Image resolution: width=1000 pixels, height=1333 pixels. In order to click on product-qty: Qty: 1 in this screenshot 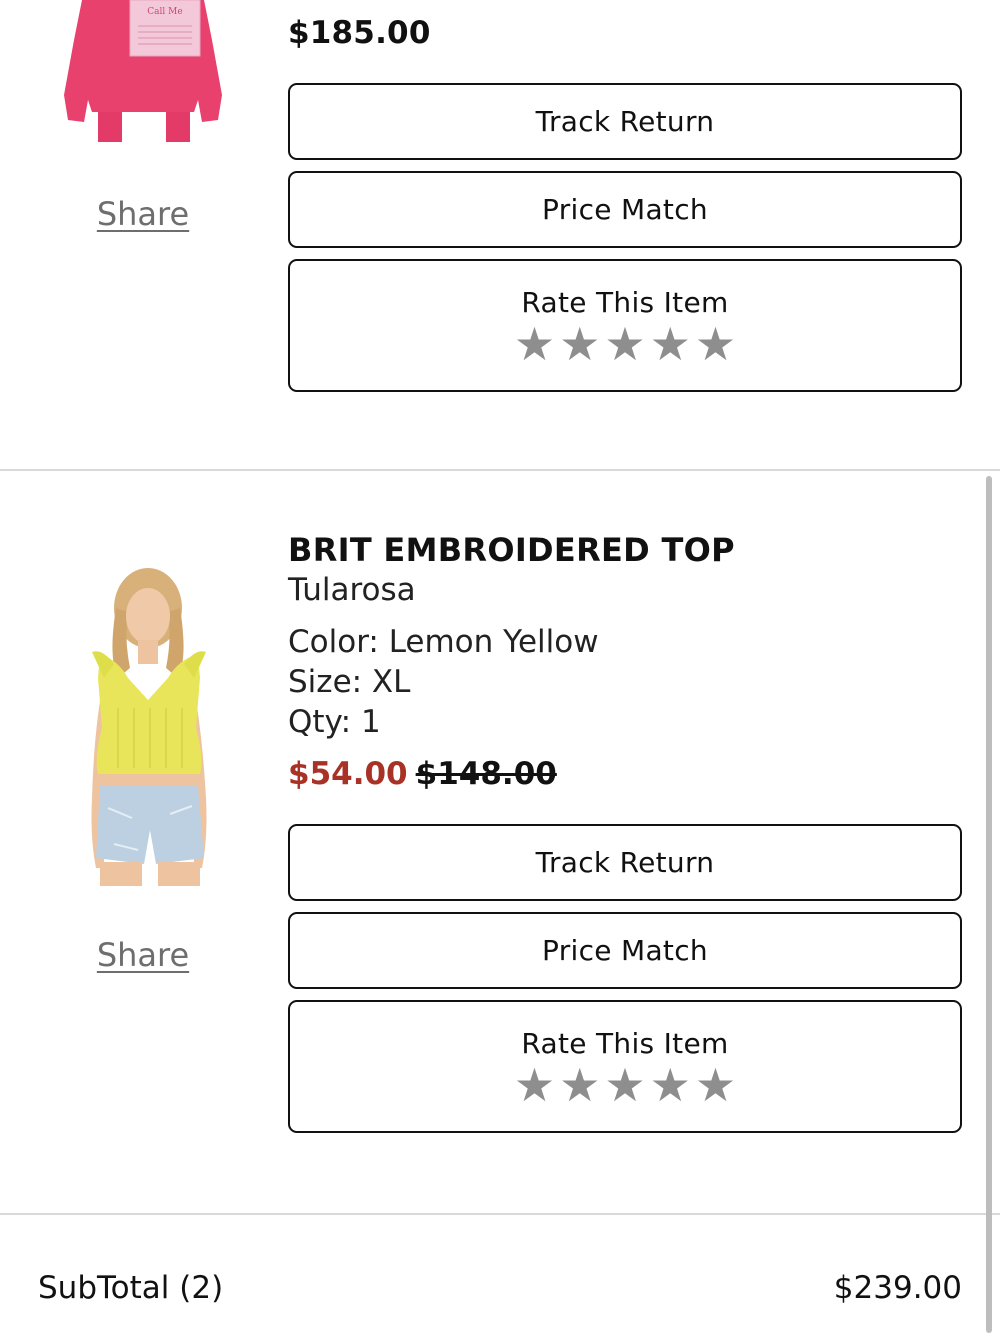, I will do `click(334, 722)`.